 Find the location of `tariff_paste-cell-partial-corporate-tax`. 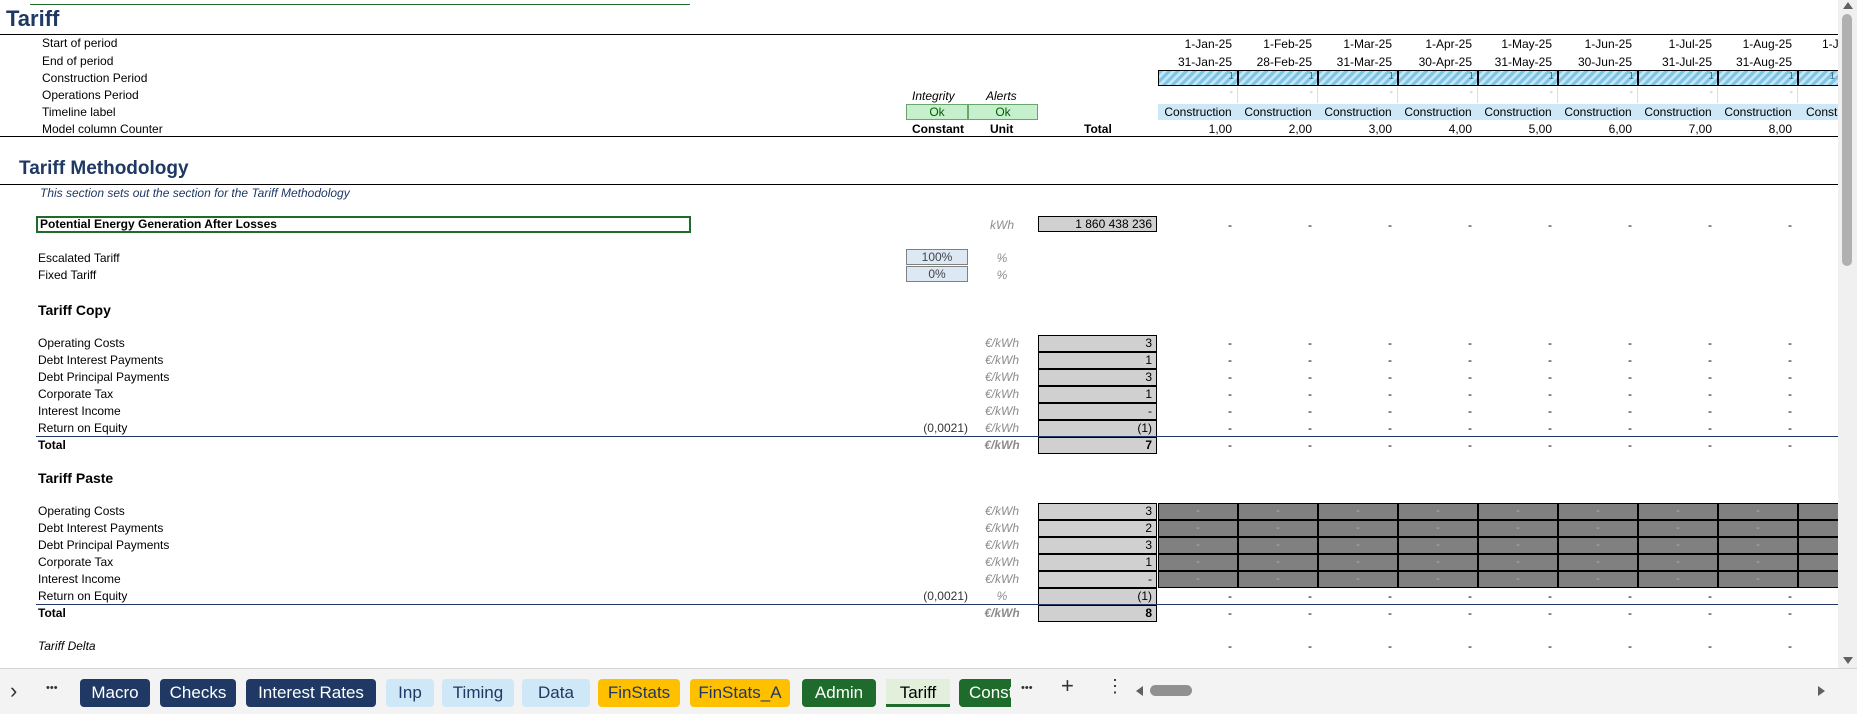

tariff_paste-cell-partial-corporate-tax is located at coordinates (1818, 562).